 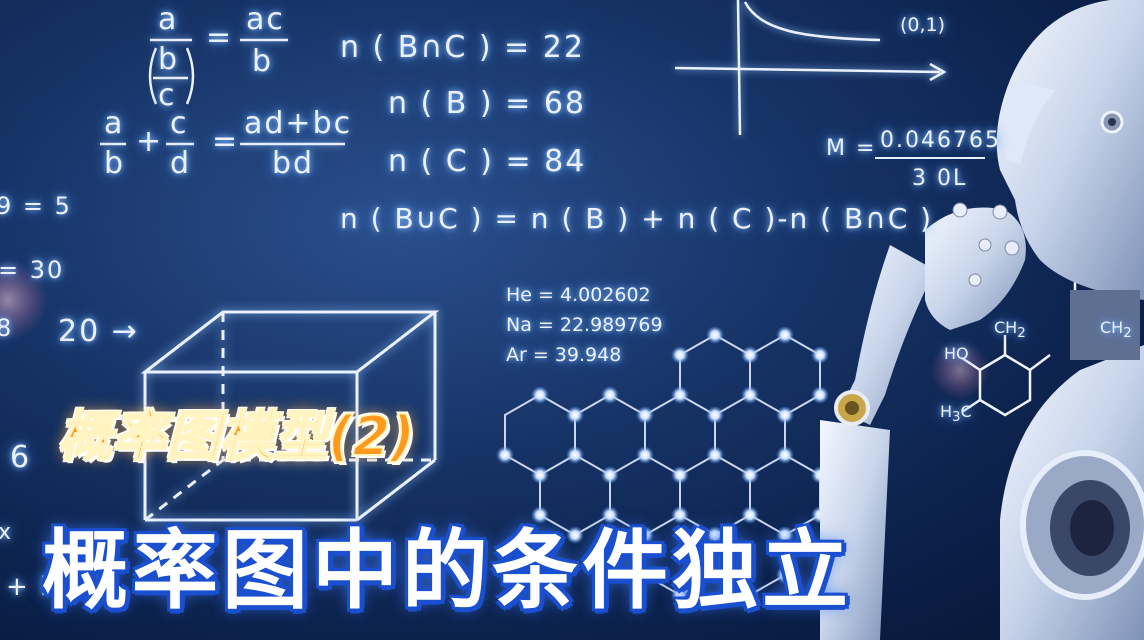 What do you see at coordinates (169, 59) in the screenshot?
I see `nested-fraction-den-b: b` at bounding box center [169, 59].